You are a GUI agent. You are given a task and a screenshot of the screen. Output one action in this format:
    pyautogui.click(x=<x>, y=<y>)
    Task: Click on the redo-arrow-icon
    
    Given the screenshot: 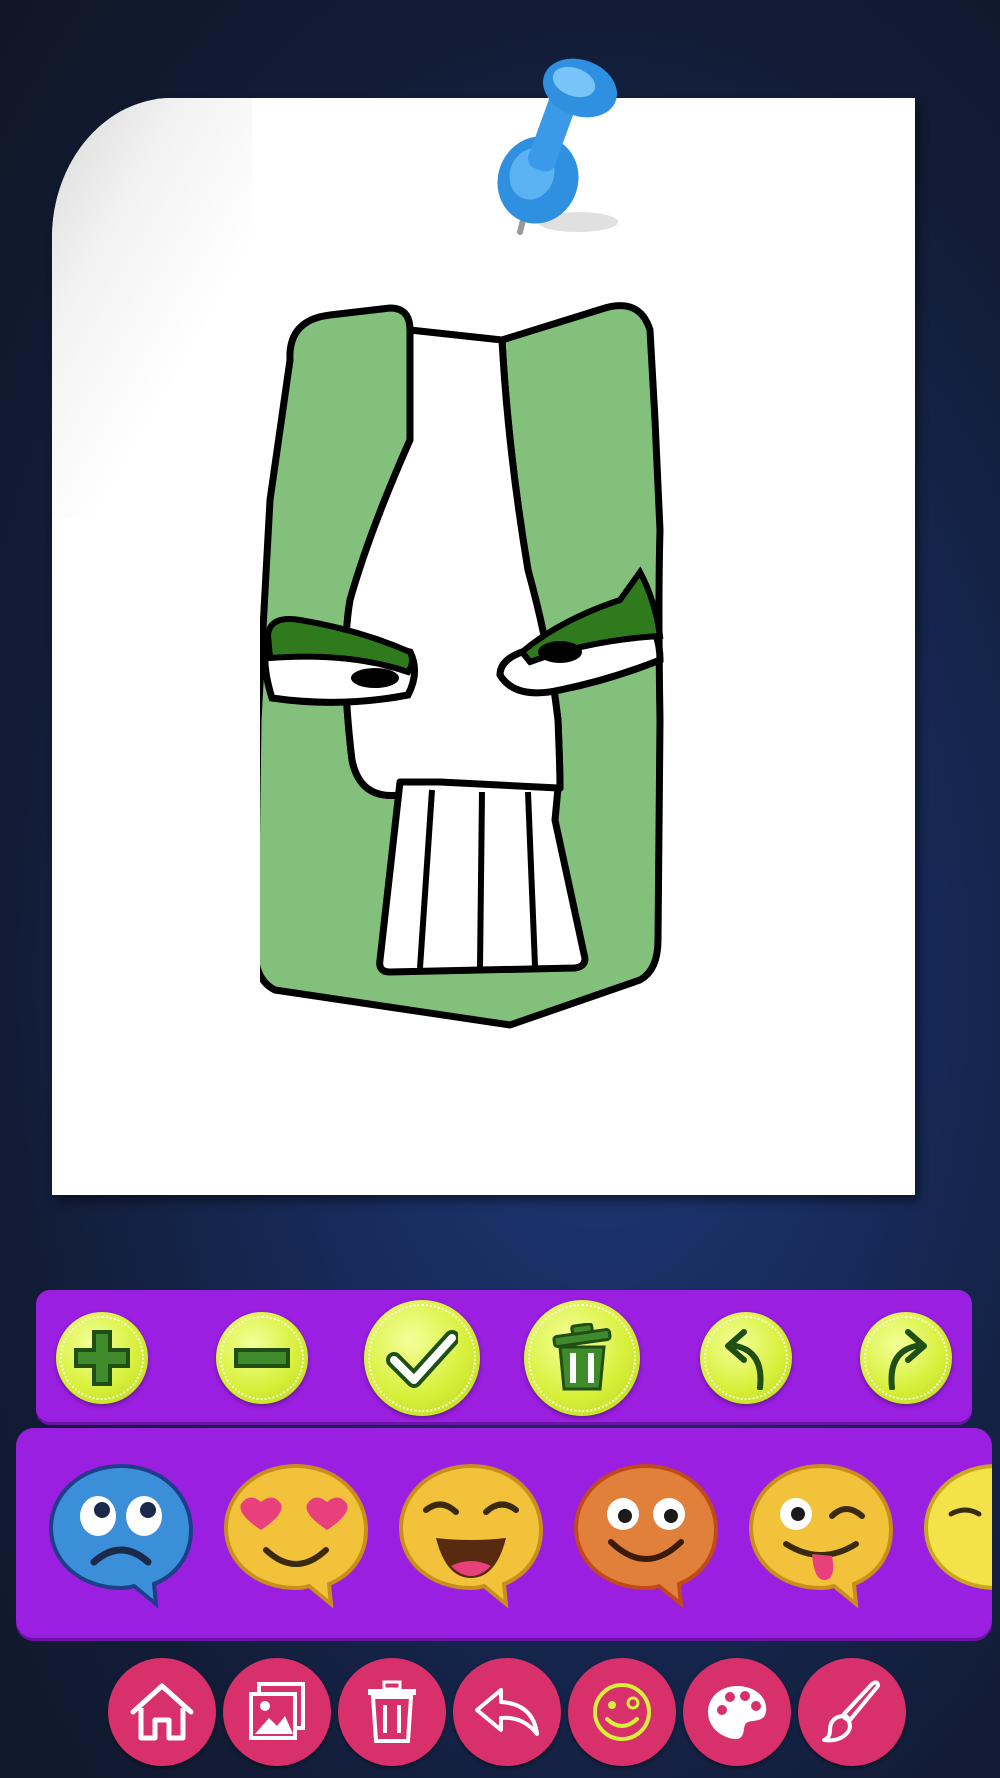 What is the action you would take?
    pyautogui.click(x=907, y=1359)
    